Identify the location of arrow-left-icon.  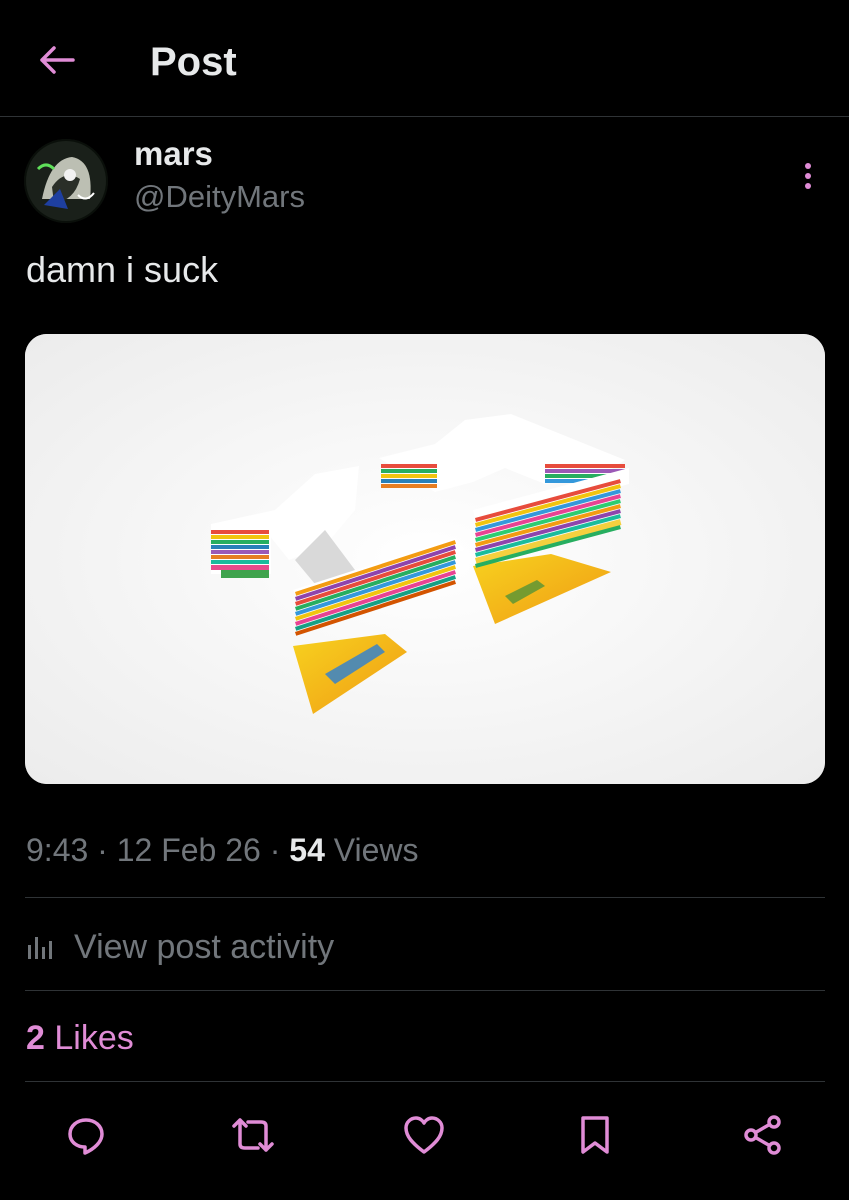
(57, 60).